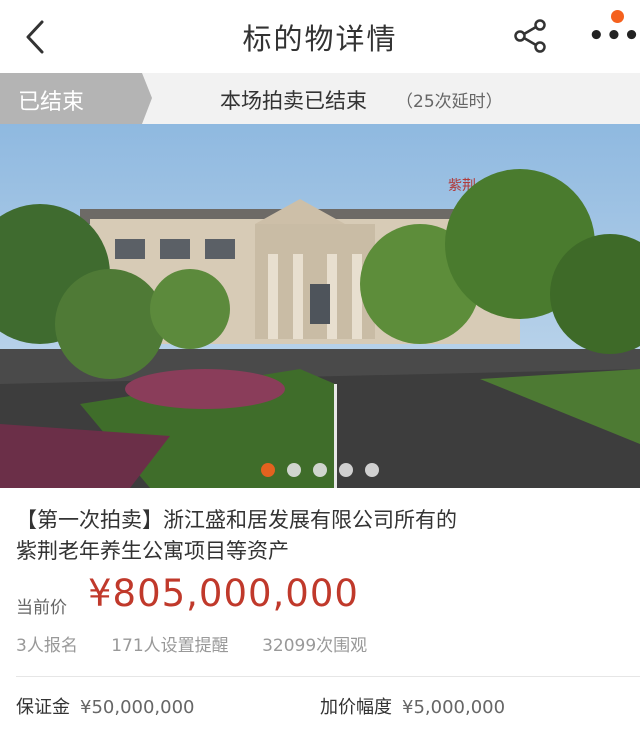 This screenshot has width=640, height=737. What do you see at coordinates (454, 707) in the screenshot?
I see `increment-value: ¥5,000,000` at bounding box center [454, 707].